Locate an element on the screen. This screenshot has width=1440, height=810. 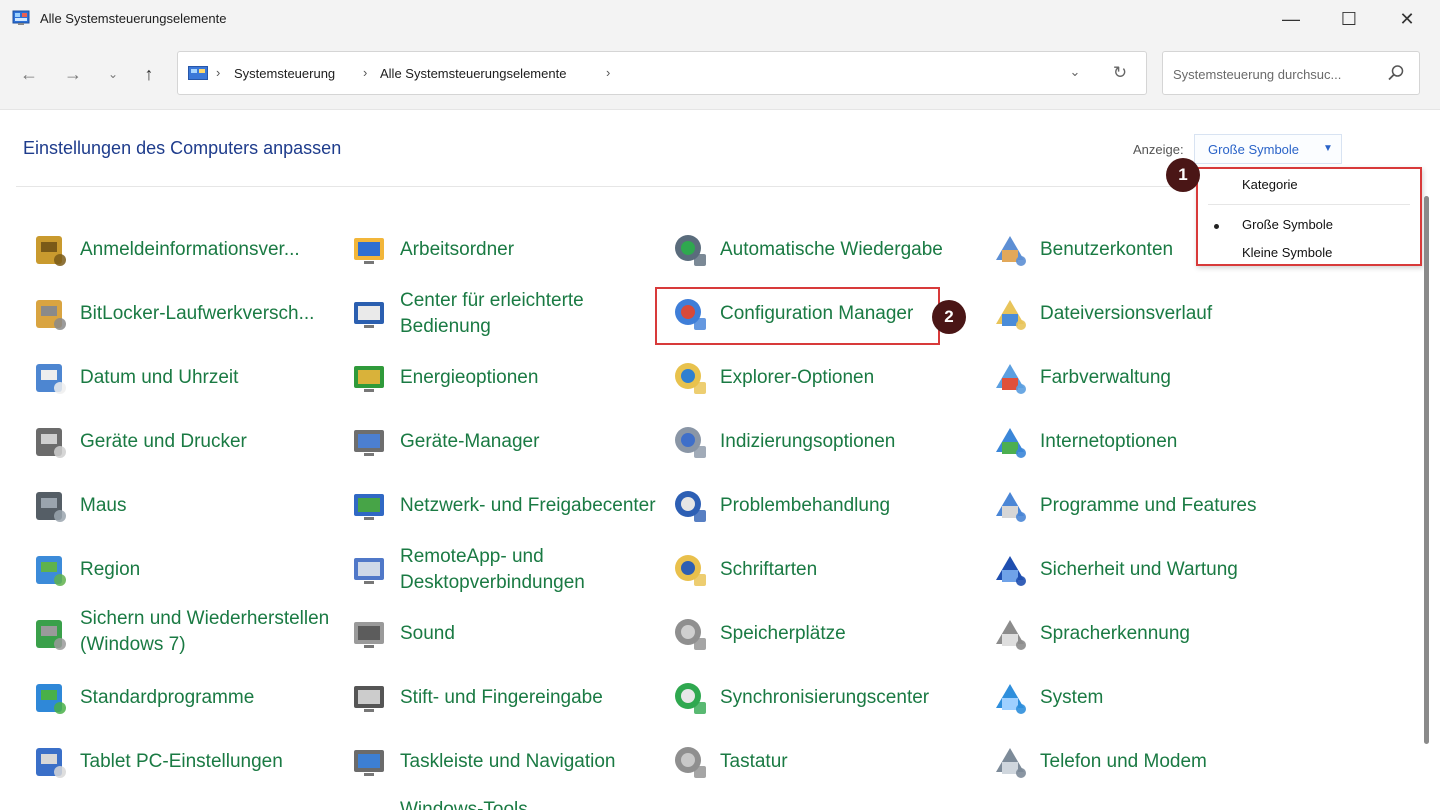
control-panel-item-label: Geräte und Drucker is located at coordinates (211, 442).